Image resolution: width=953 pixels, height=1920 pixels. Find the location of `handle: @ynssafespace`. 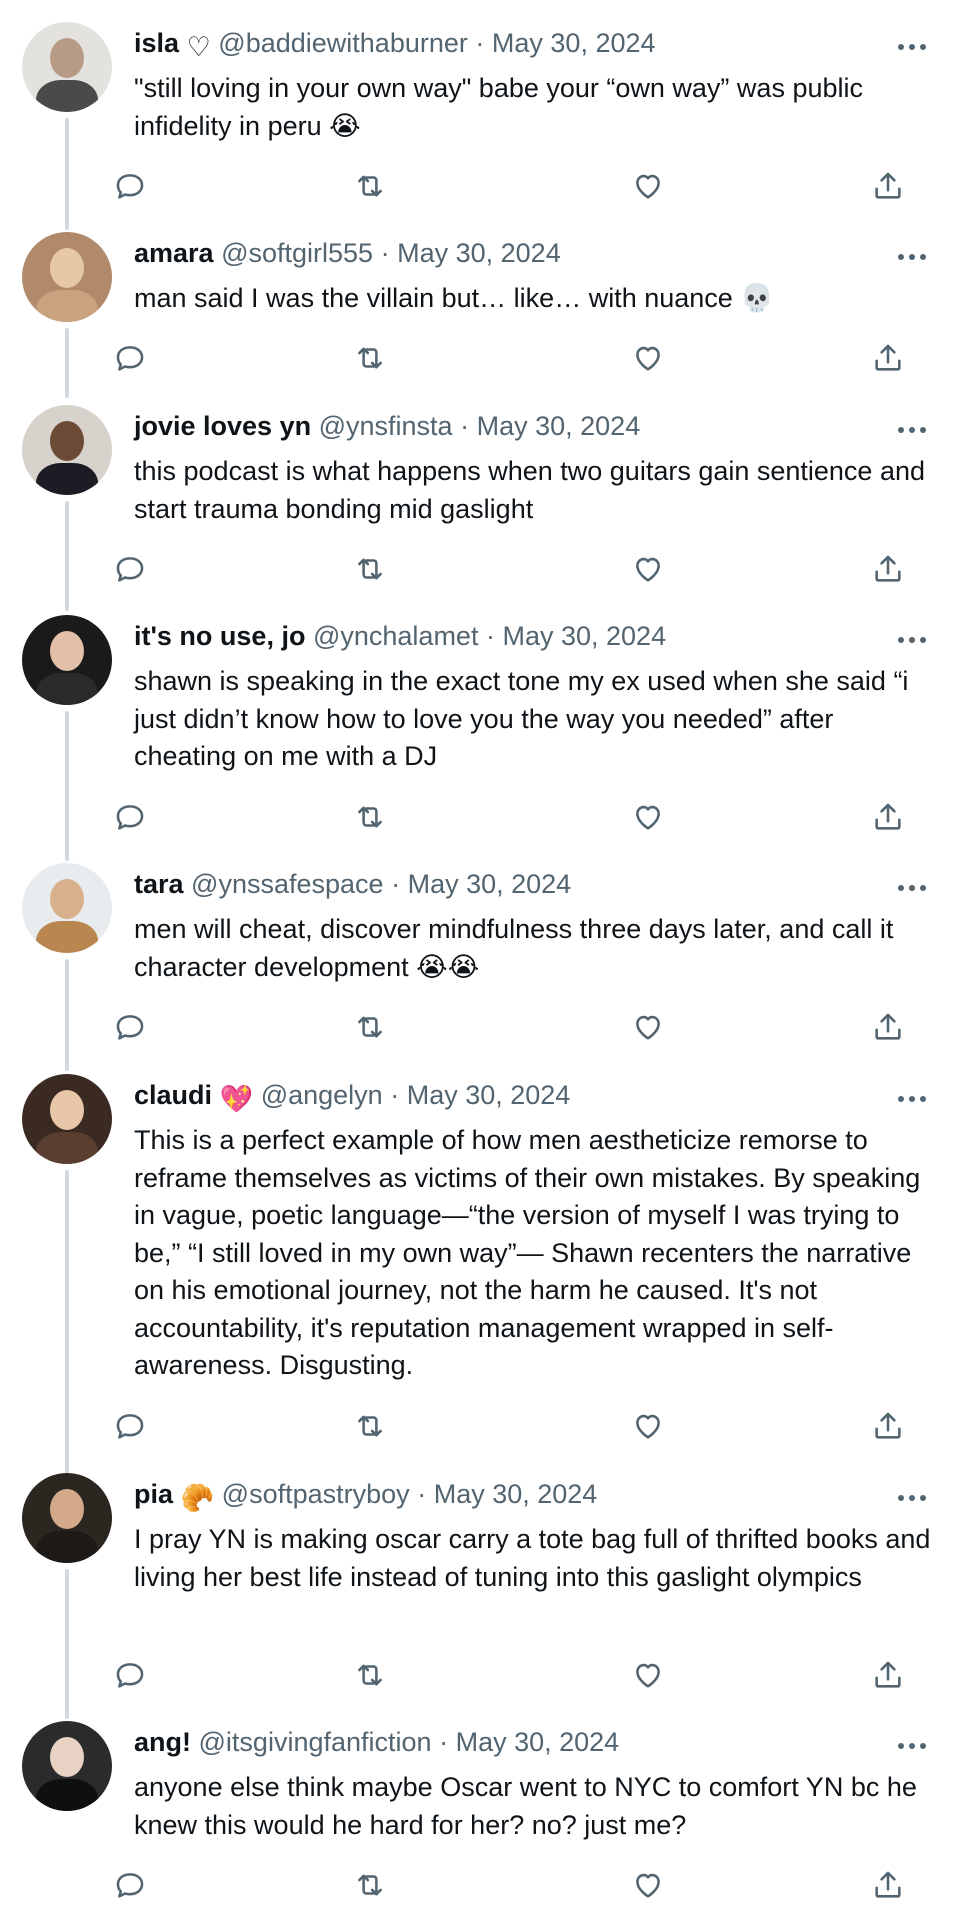

handle: @ynssafespace is located at coordinates (287, 884).